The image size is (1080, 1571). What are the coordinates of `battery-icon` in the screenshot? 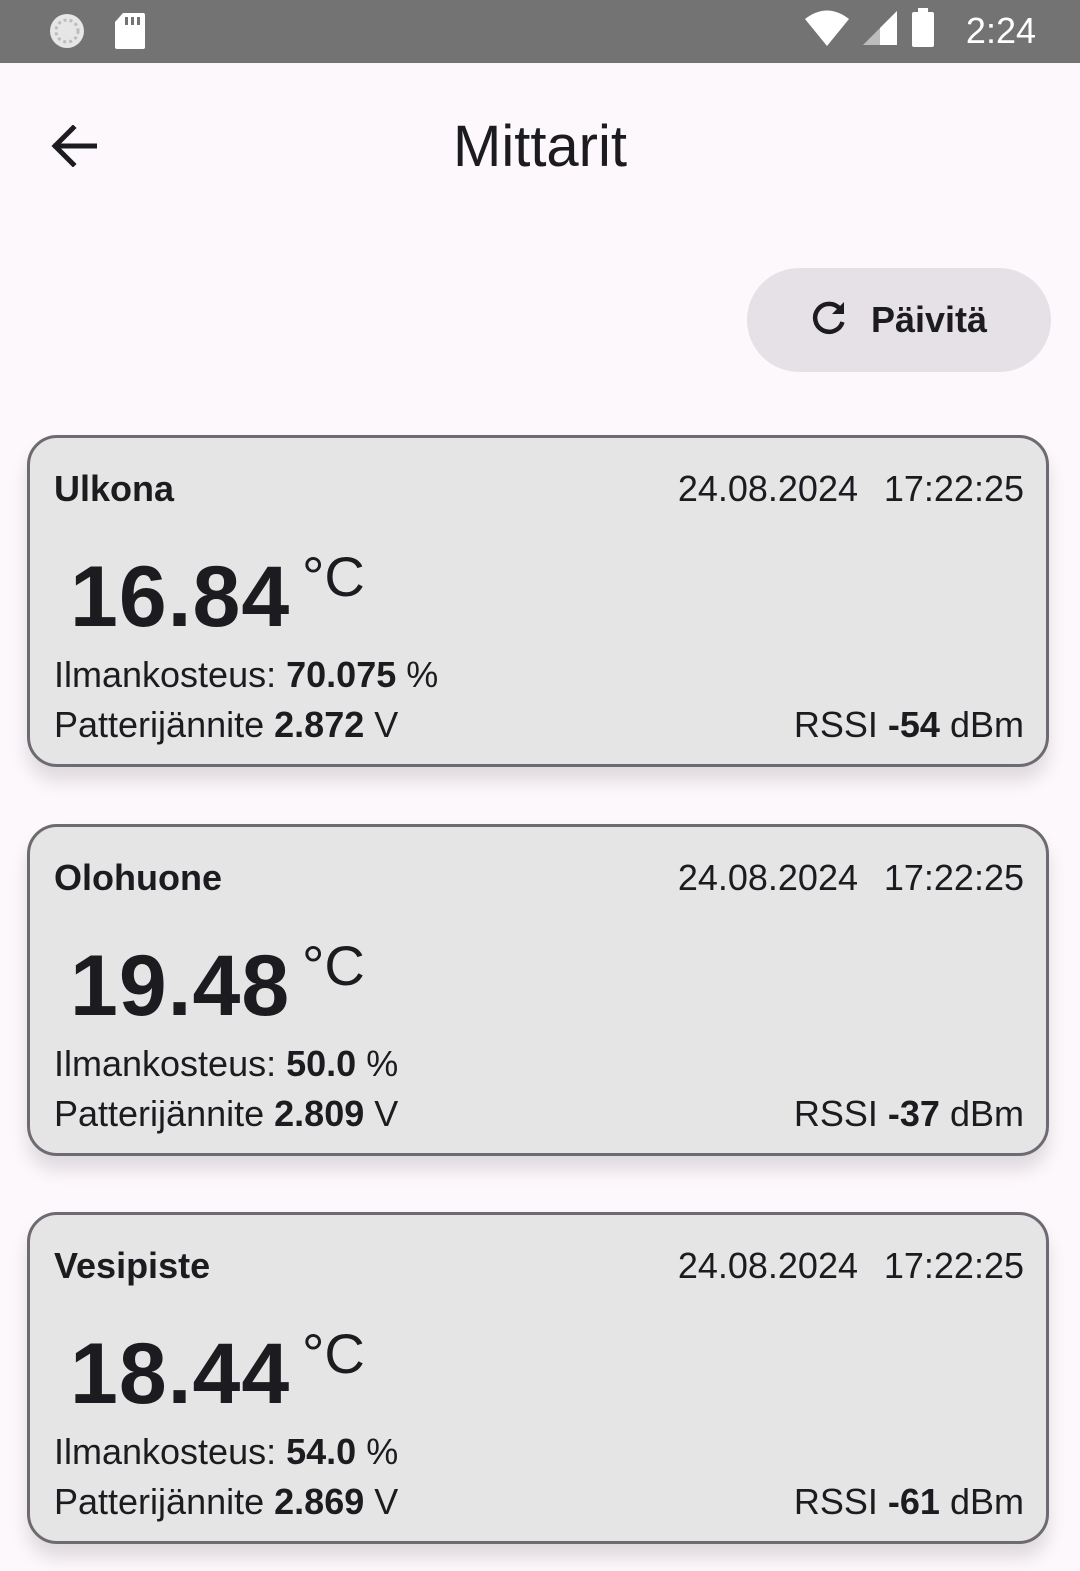 It's located at (923, 30).